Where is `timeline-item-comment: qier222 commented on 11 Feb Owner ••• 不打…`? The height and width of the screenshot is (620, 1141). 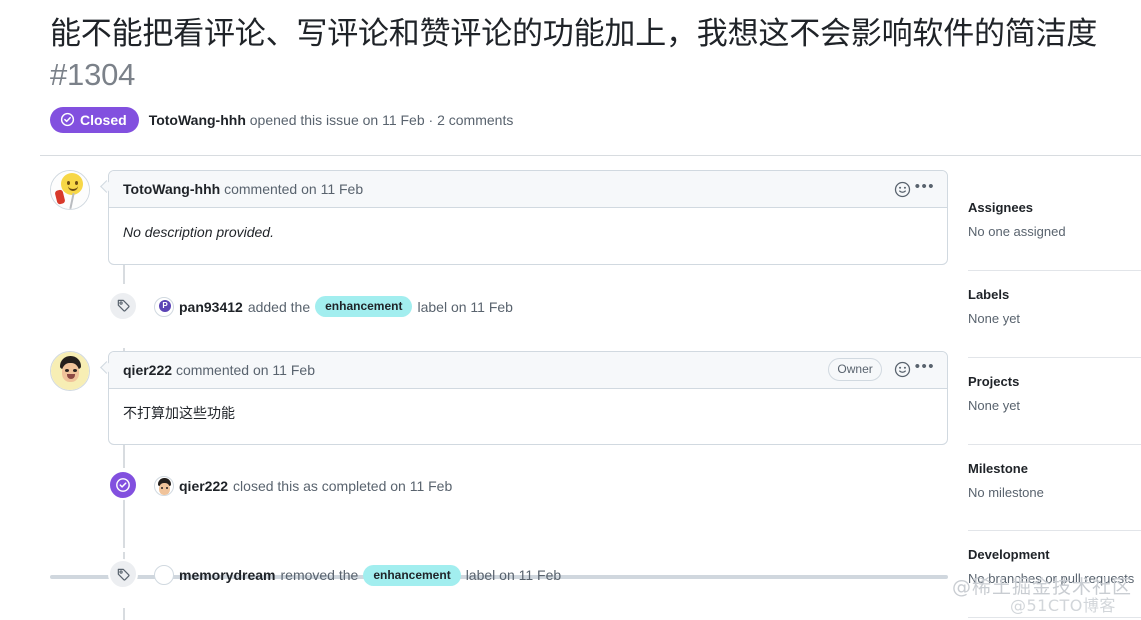
timeline-item-comment: qier222 commented on 11 Feb Owner ••• 不打… is located at coordinates (499, 398).